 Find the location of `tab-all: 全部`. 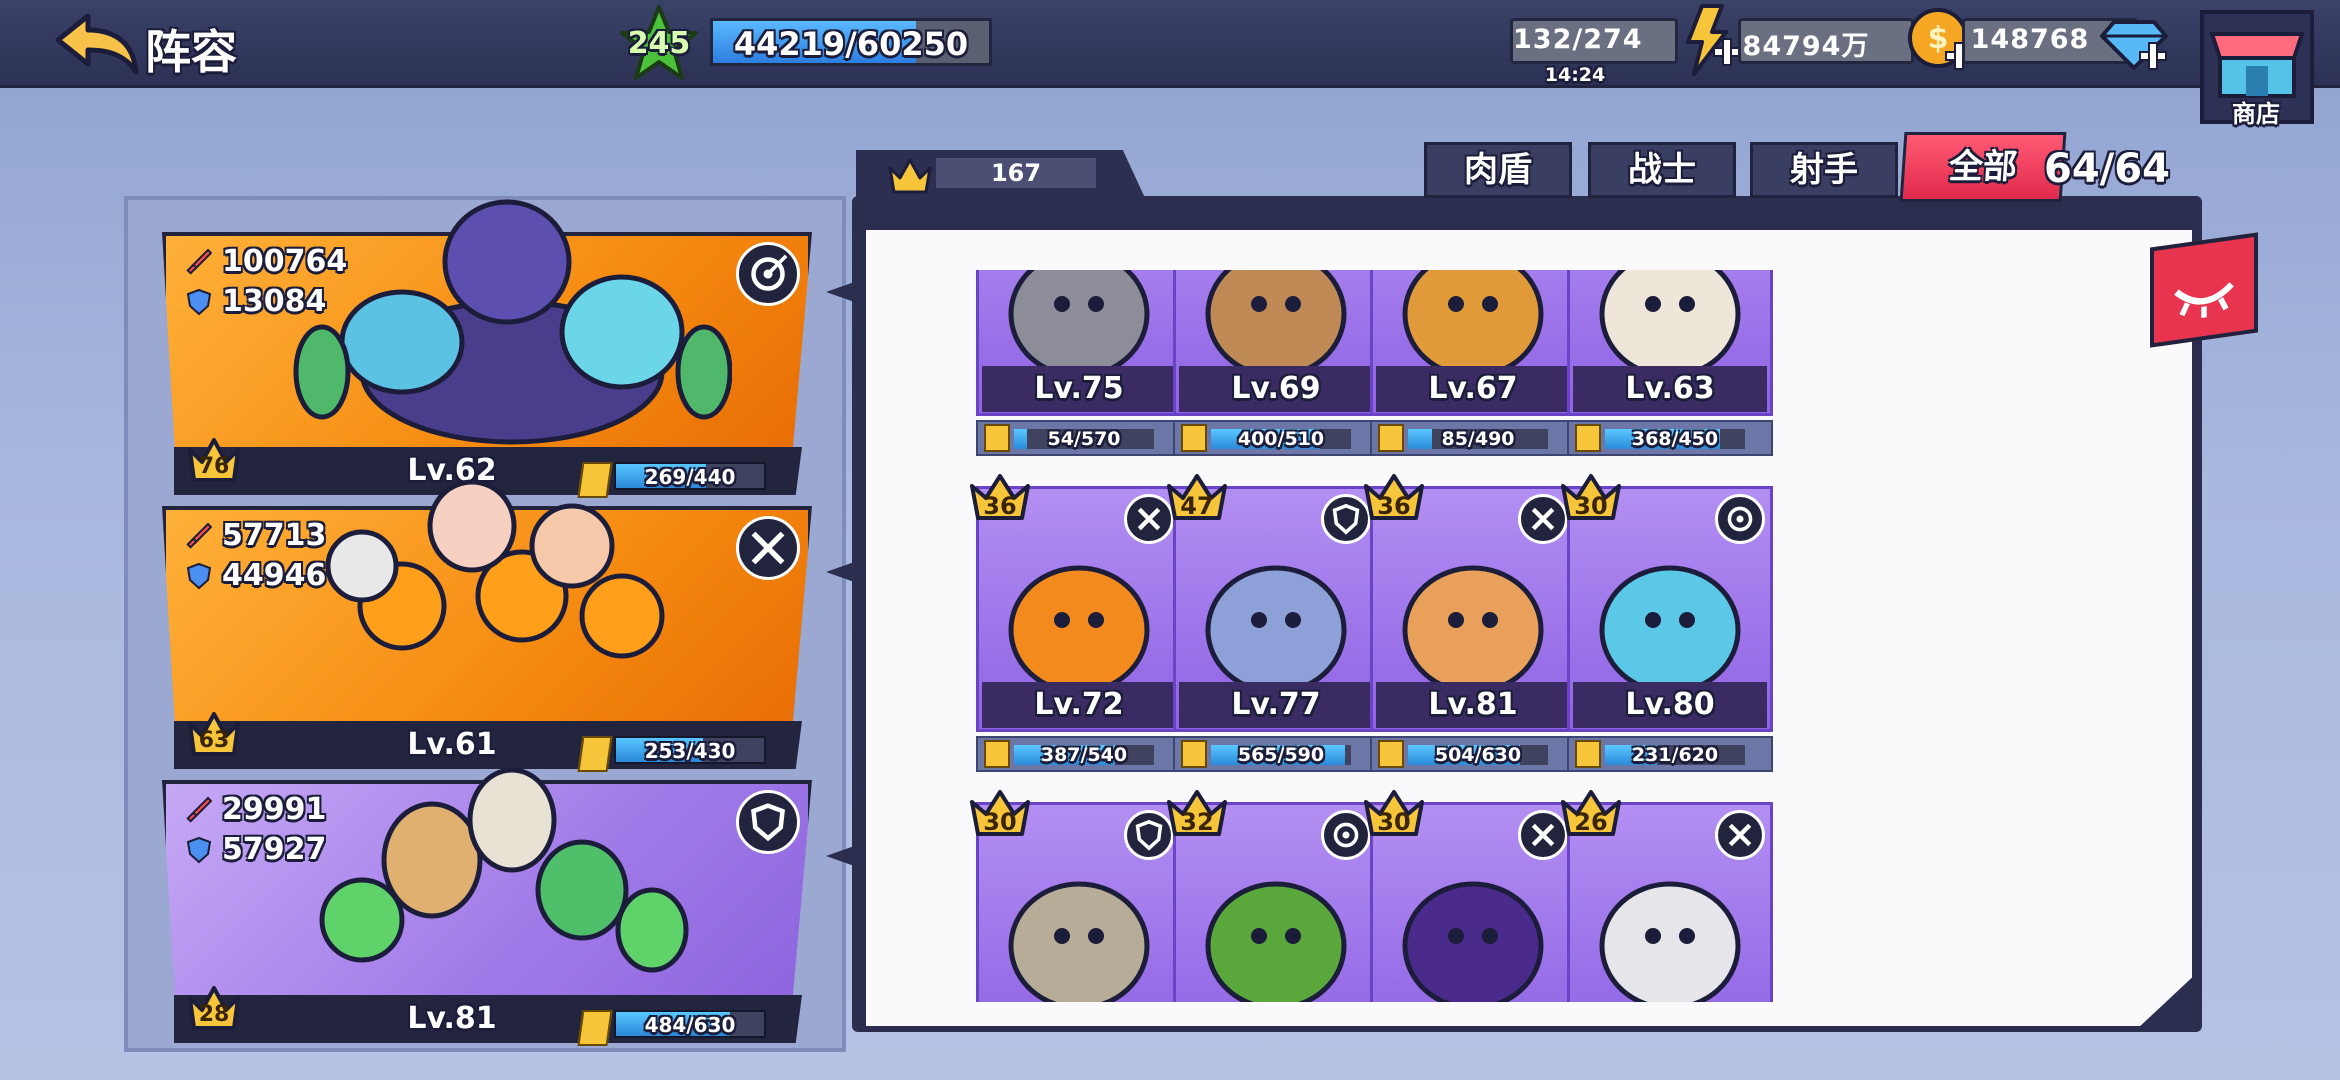

tab-all: 全部 is located at coordinates (1983, 167).